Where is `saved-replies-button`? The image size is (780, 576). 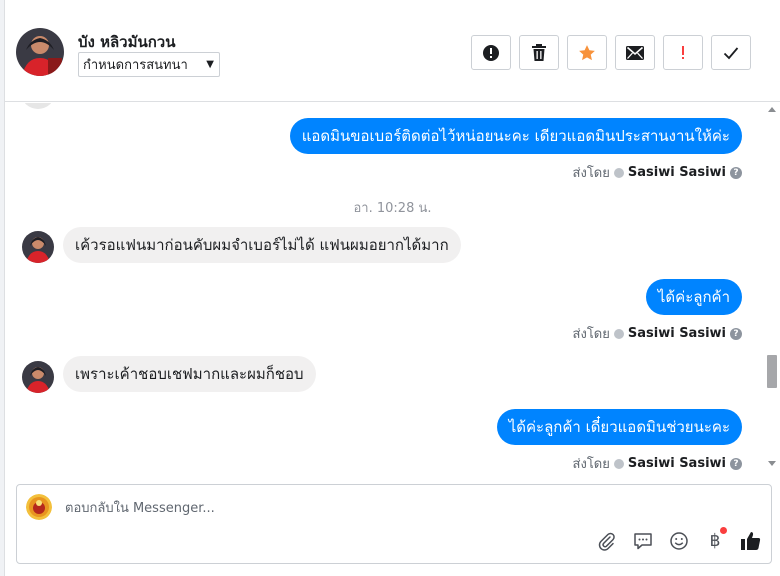 saved-replies-button is located at coordinates (643, 541).